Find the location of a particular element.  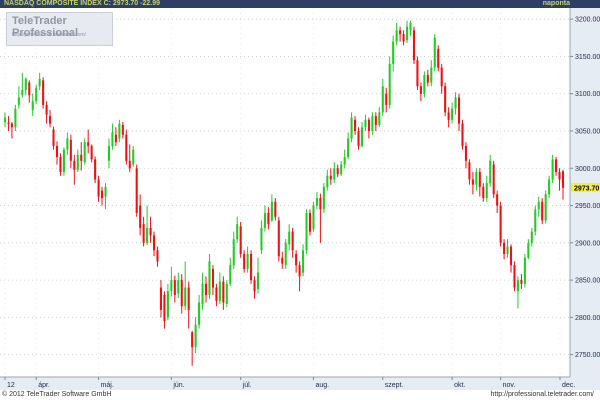

x-tick-label: okt. is located at coordinates (459, 385).